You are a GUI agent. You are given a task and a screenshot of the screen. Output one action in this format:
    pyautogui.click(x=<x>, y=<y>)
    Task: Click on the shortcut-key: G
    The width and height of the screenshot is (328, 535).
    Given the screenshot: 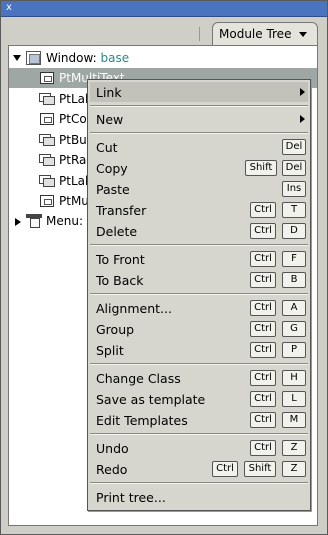 What is the action you would take?
    pyautogui.click(x=294, y=329)
    